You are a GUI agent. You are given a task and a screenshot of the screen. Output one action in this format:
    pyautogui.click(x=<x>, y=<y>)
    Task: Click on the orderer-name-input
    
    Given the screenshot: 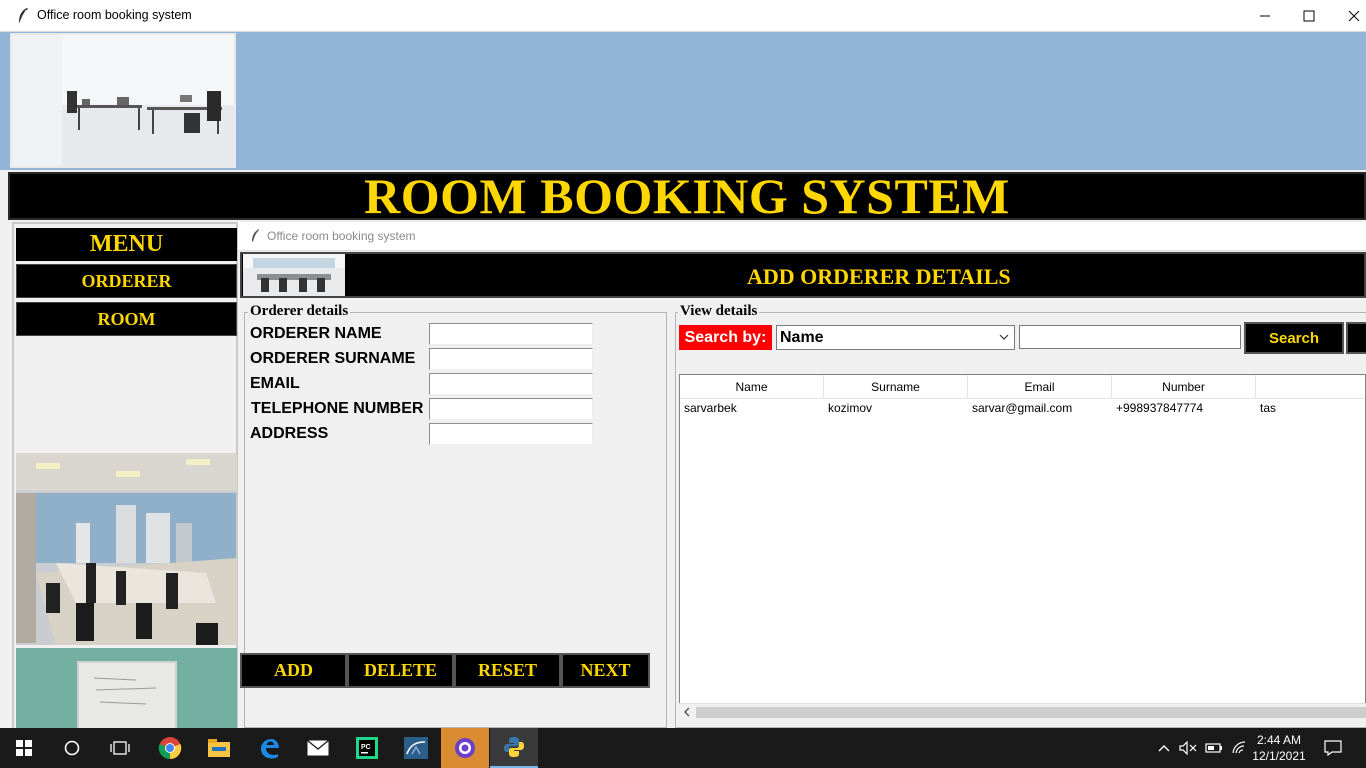 What is the action you would take?
    pyautogui.click(x=511, y=334)
    